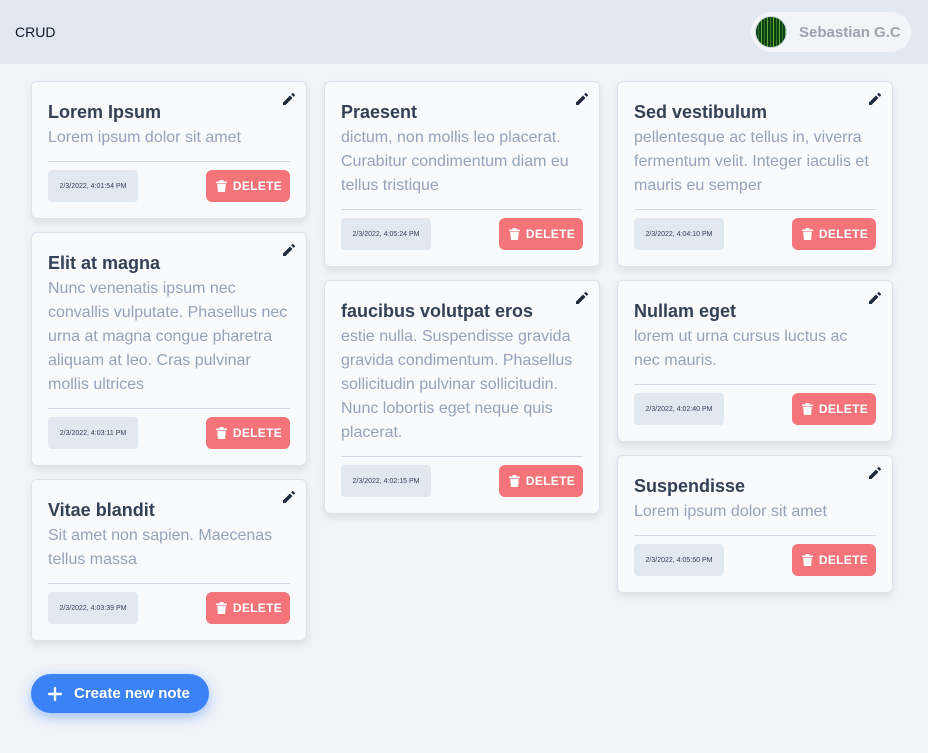  Describe the element at coordinates (462, 481) in the screenshot. I see `note-footer: 2/3/2022, 4:02:15 PM DELETE` at that location.